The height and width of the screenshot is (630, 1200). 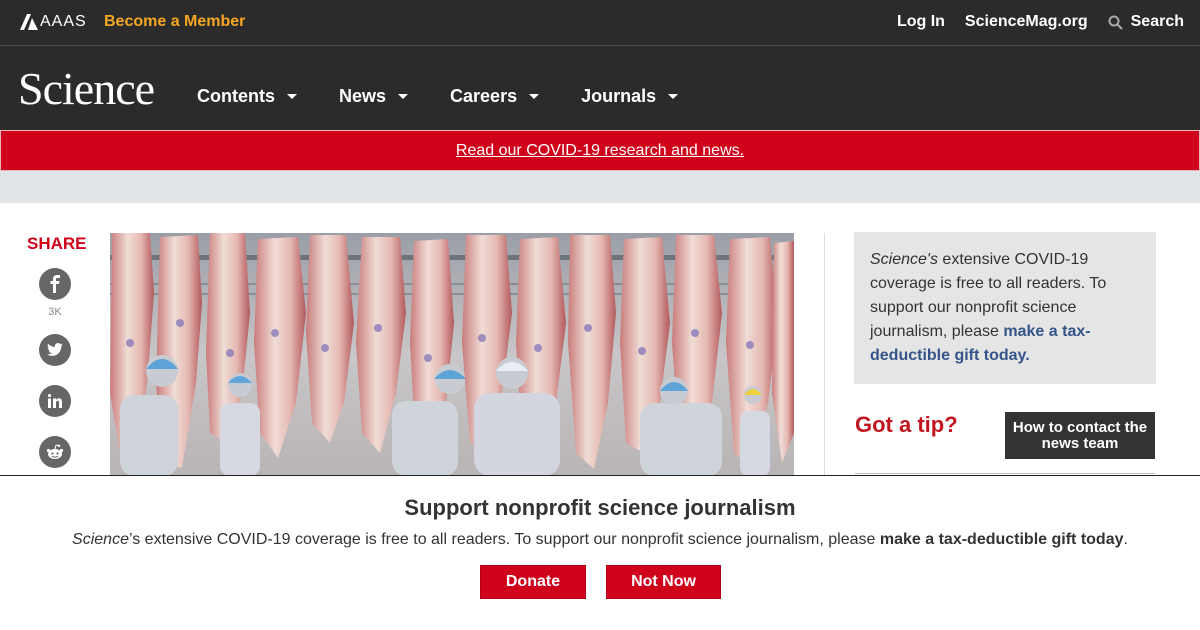 I want to click on nav-item-journals: Journals, so click(x=630, y=96).